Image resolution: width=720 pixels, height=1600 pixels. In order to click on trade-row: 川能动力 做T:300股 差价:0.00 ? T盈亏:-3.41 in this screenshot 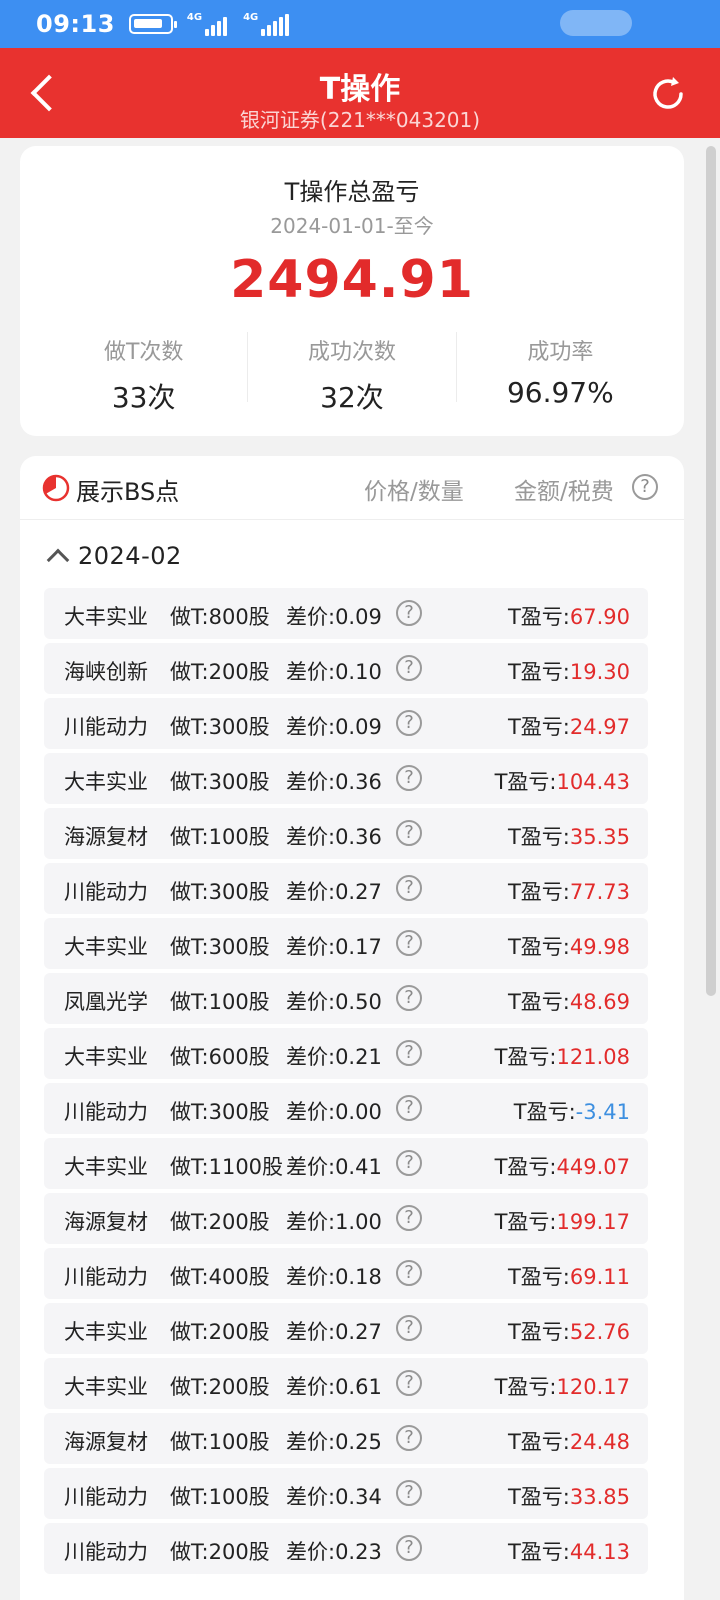, I will do `click(346, 1108)`.